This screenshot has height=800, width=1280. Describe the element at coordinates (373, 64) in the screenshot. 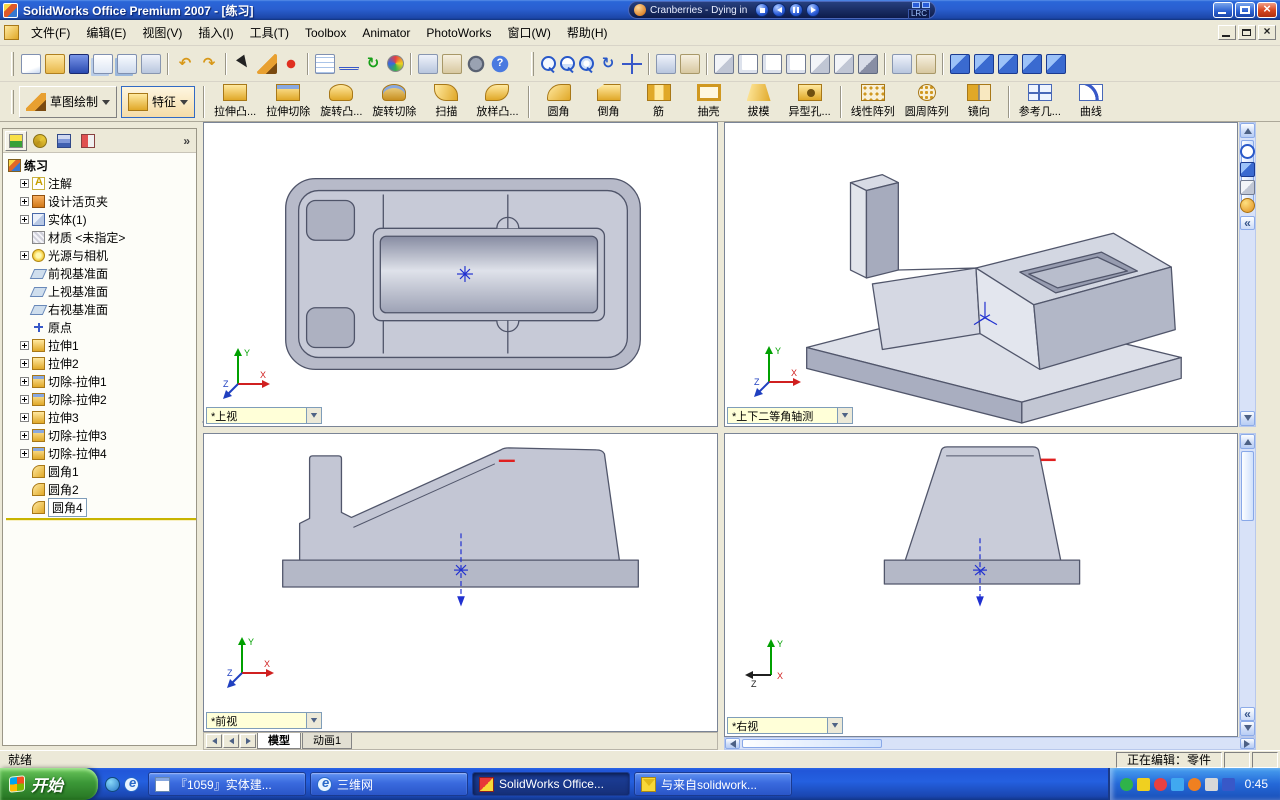

I see `rebuild-icon: ↻` at that location.